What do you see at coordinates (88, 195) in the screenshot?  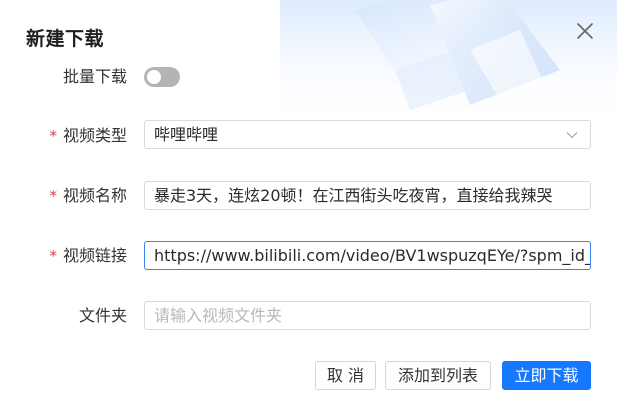 I see `video-name-label: * 视频名称` at bounding box center [88, 195].